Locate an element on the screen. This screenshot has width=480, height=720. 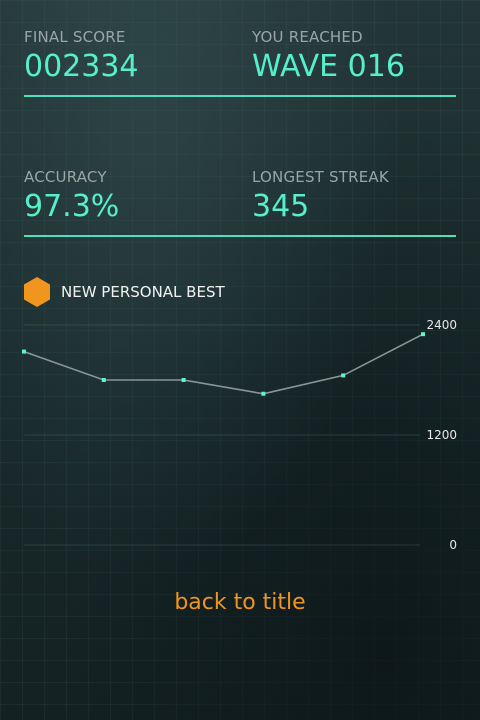
chart-y-ticks: 2400 1200 0 is located at coordinates (441, 435).